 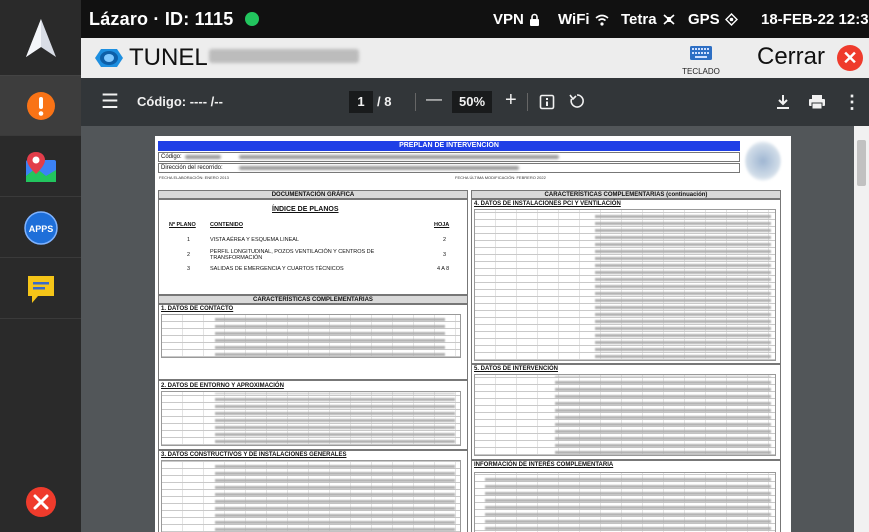 I want to click on operator-id: Lázaro · ID: 1115, so click(x=161, y=19).